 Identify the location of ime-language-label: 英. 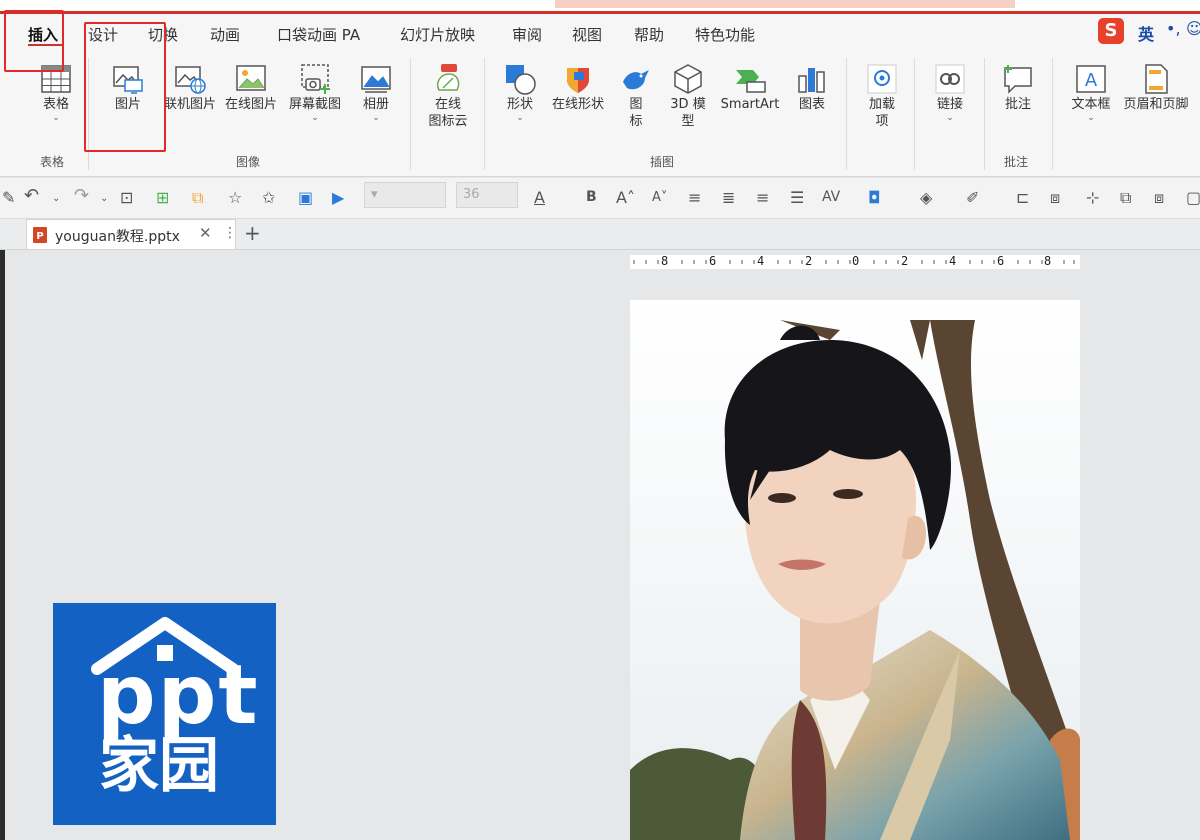
(1146, 33).